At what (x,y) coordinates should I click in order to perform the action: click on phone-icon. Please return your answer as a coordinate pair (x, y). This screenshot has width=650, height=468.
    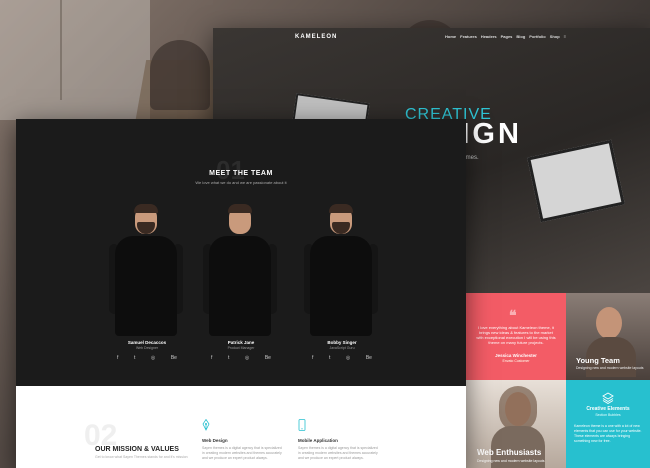
    Looking at the image, I should click on (302, 425).